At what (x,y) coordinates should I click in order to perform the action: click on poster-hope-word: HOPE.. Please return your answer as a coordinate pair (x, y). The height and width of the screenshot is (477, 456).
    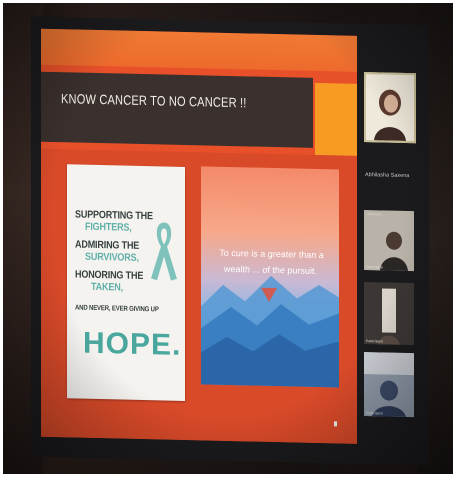
    Looking at the image, I should click on (132, 344).